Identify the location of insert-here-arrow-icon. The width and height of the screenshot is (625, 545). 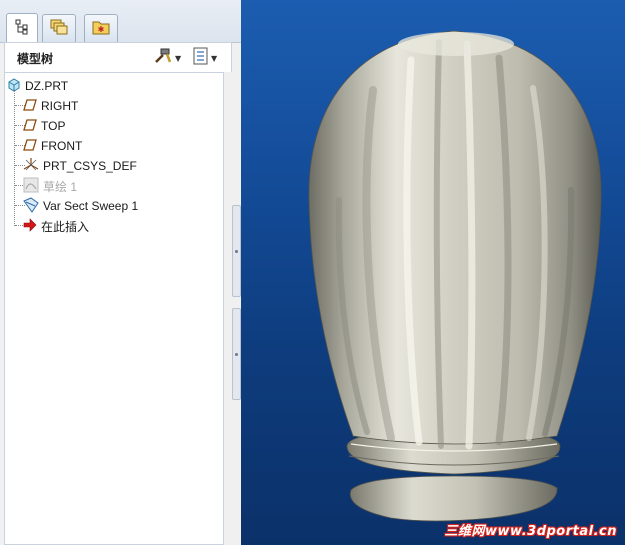
(30, 226).